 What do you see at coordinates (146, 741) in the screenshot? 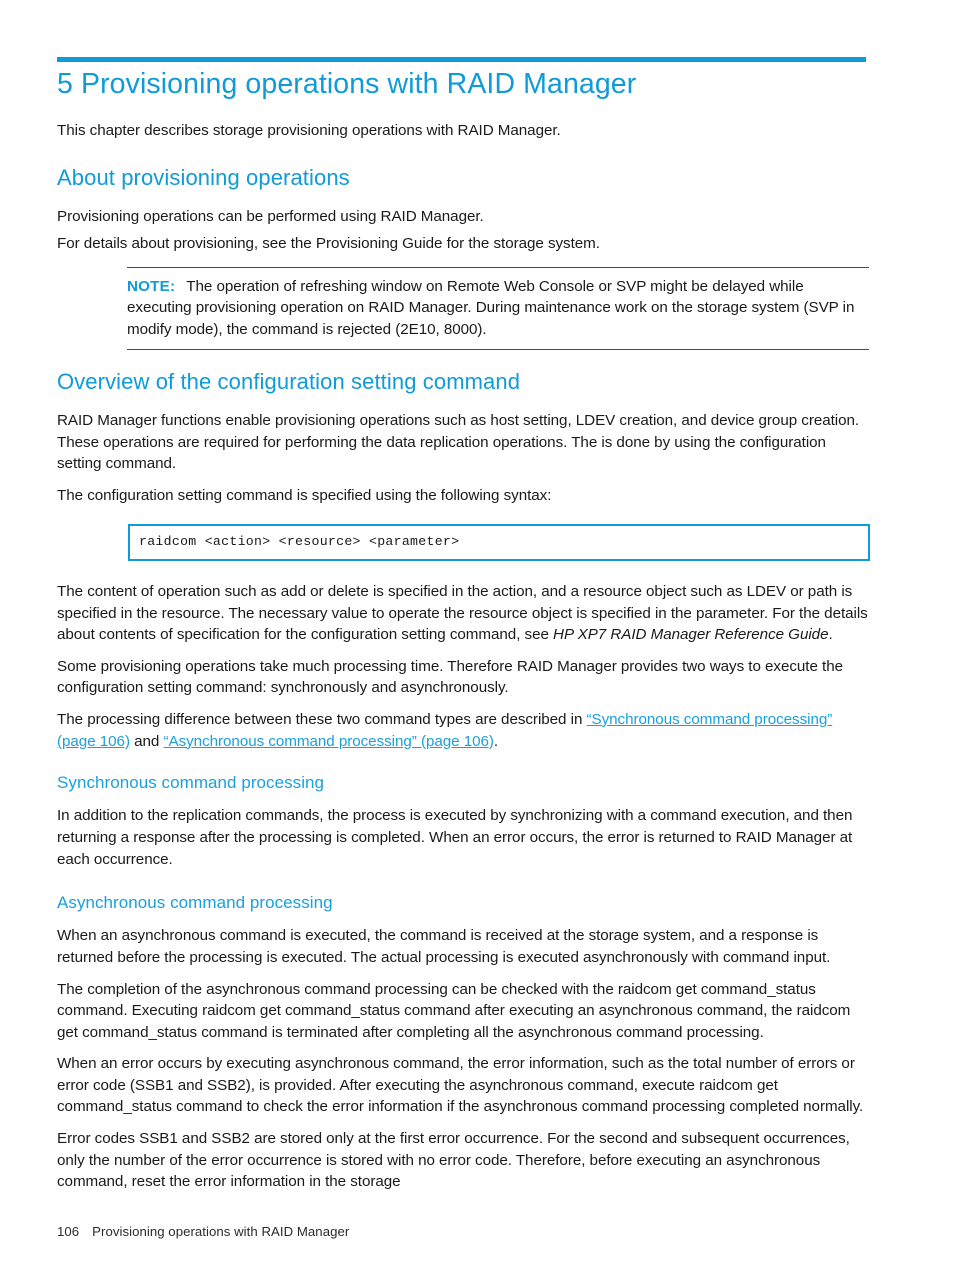
I see `overview-paragraph-5-mid: and` at bounding box center [146, 741].